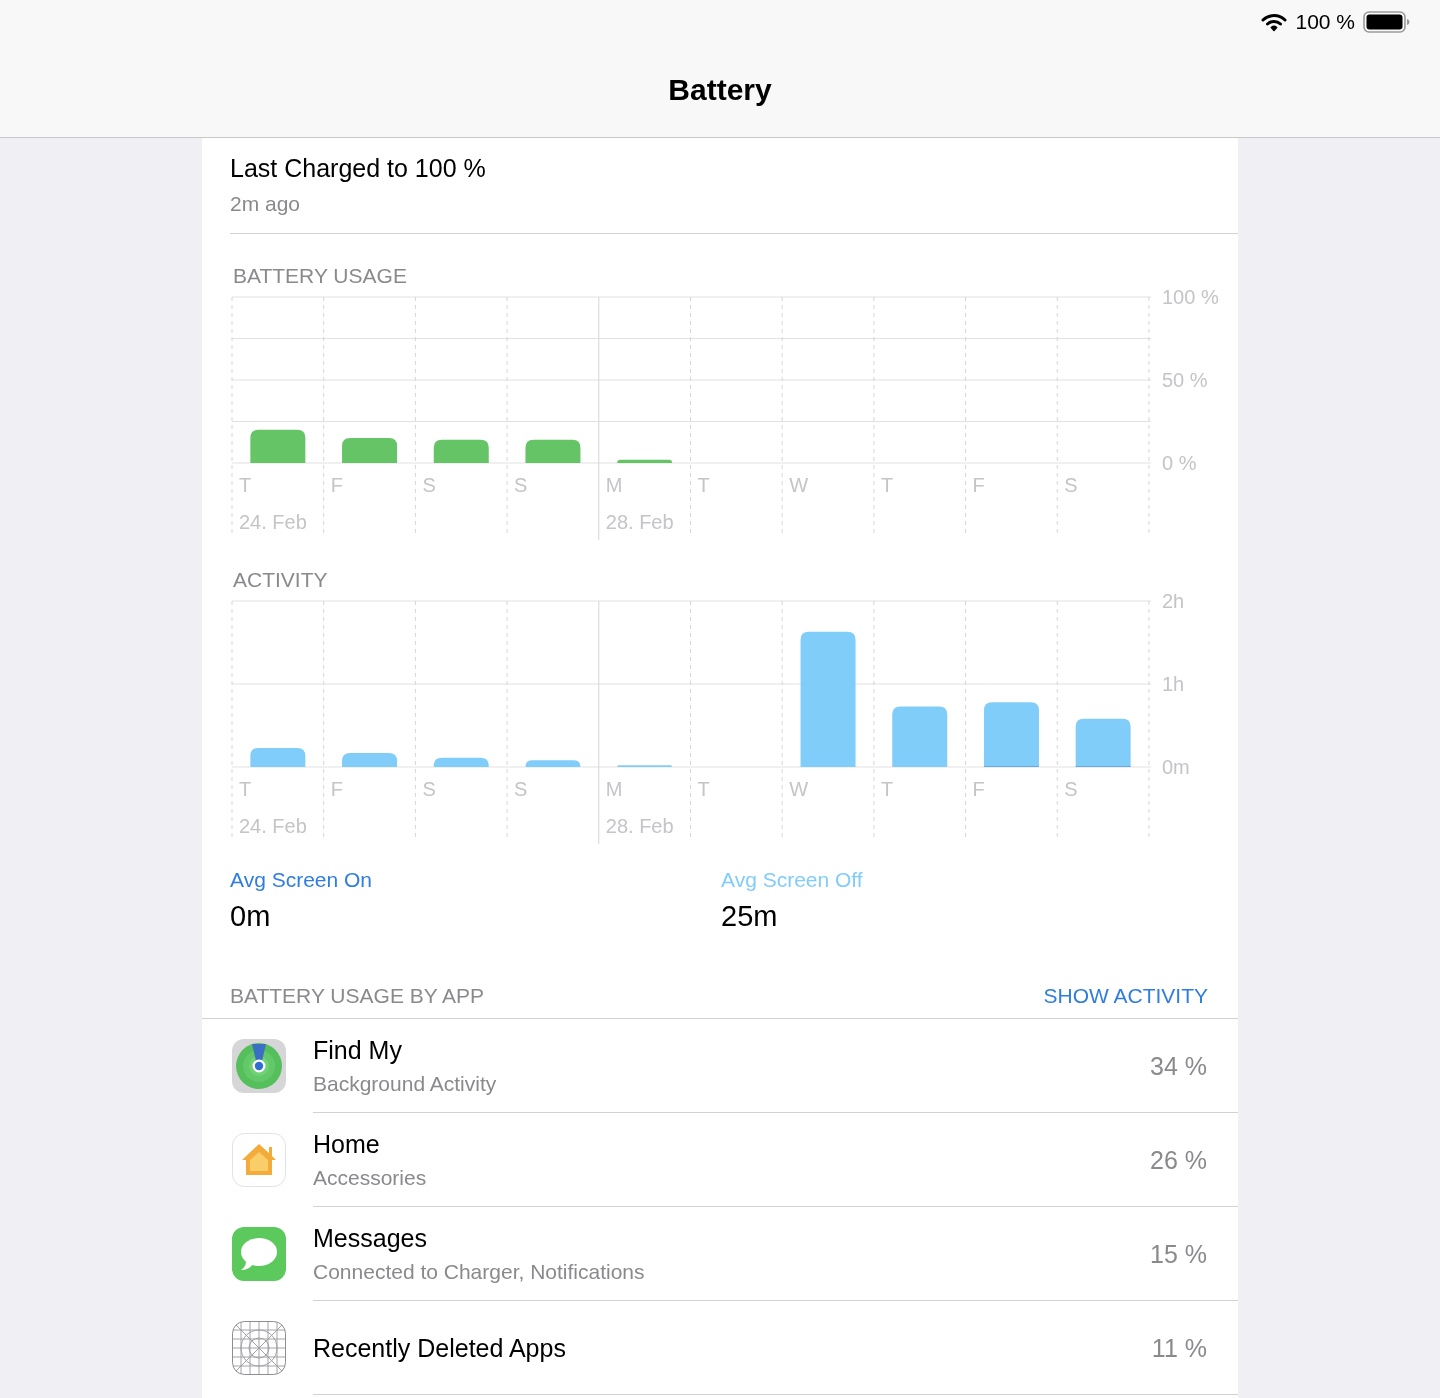 This screenshot has width=1440, height=1398. I want to click on app-name: Messages, so click(370, 1238).